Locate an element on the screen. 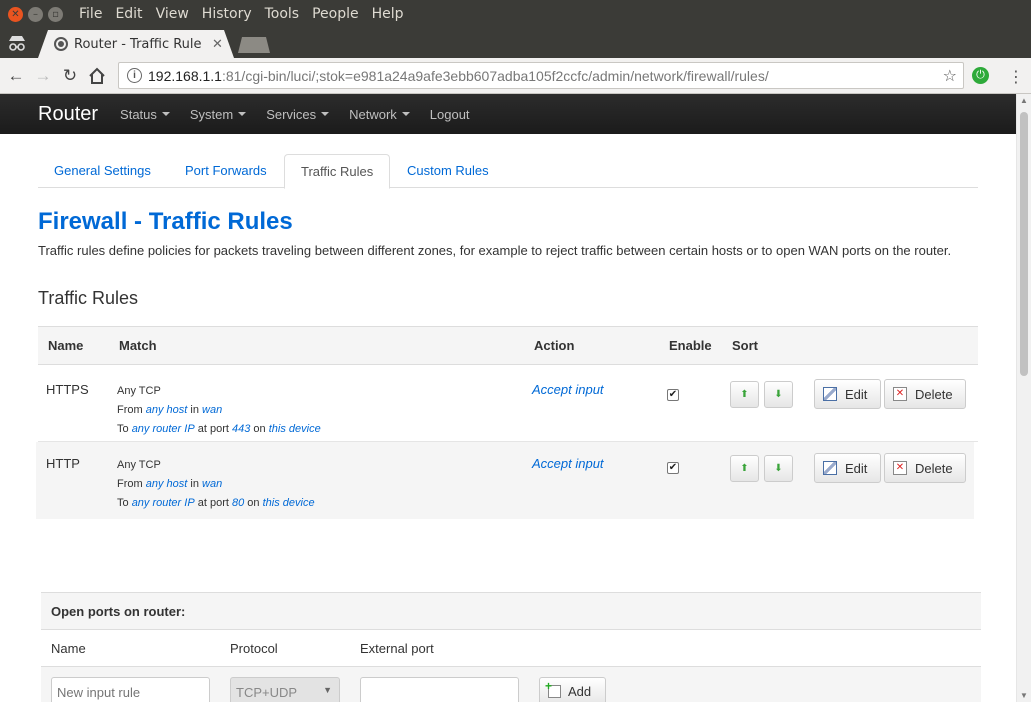 The height and width of the screenshot is (702, 1031). open-ports-form-row: TCP+UDP ▼ Add is located at coordinates (511, 684).